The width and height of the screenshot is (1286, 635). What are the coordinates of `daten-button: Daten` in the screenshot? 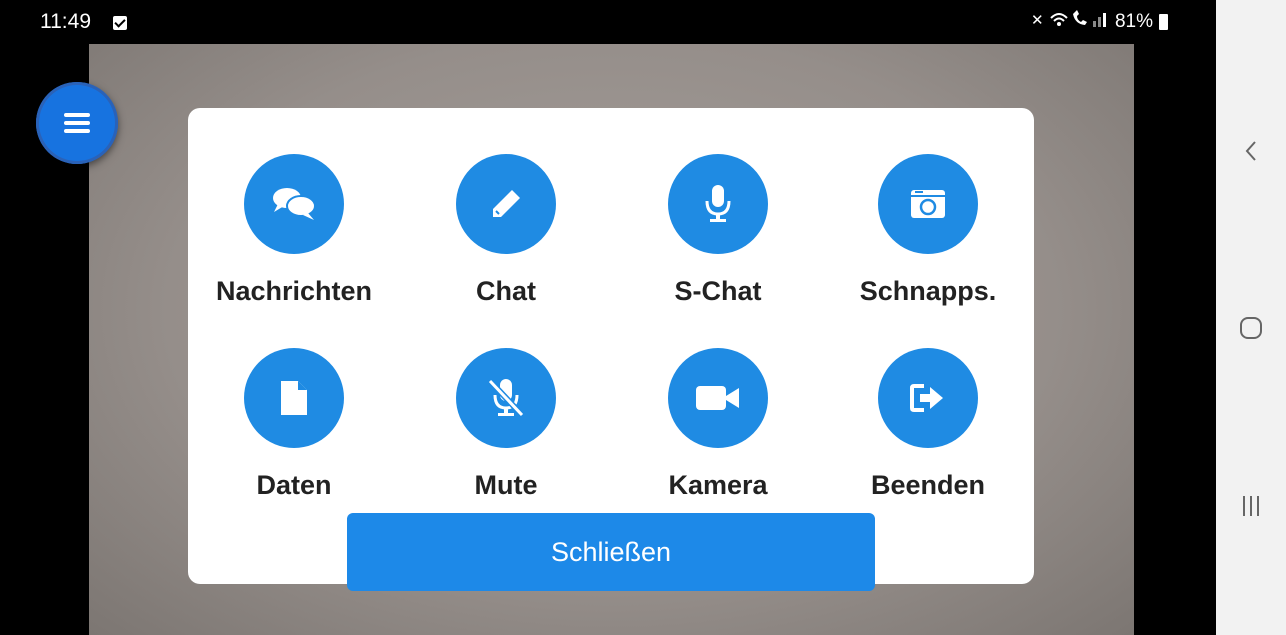 It's located at (294, 424).